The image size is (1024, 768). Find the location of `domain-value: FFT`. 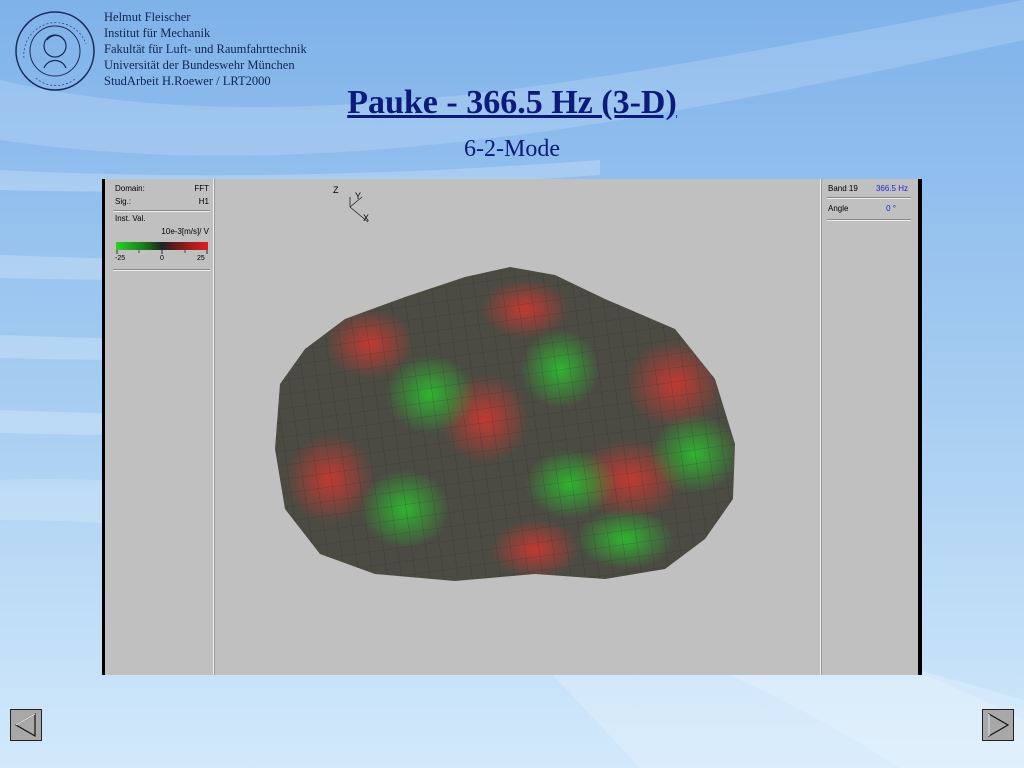

domain-value: FFT is located at coordinates (201, 188).